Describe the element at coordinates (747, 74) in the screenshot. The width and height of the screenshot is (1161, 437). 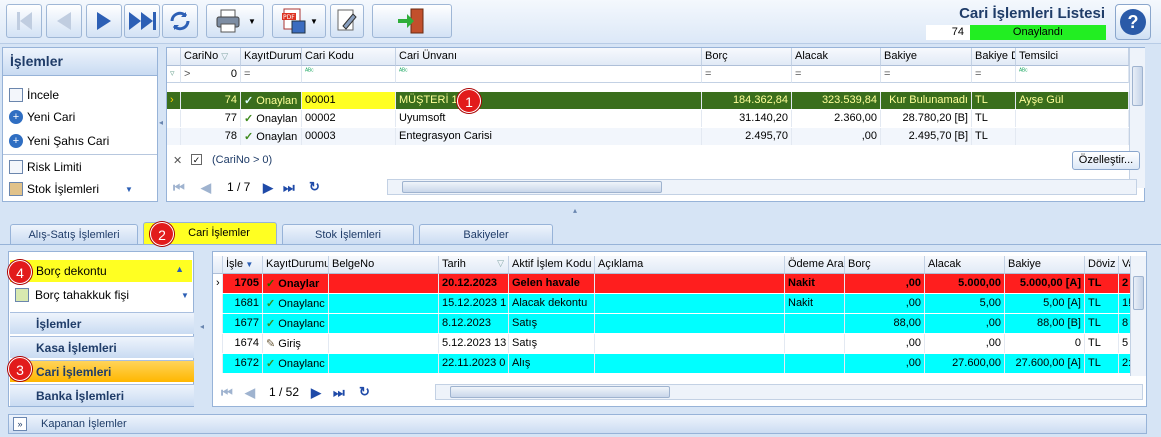
I see `filter-borc: =` at that location.